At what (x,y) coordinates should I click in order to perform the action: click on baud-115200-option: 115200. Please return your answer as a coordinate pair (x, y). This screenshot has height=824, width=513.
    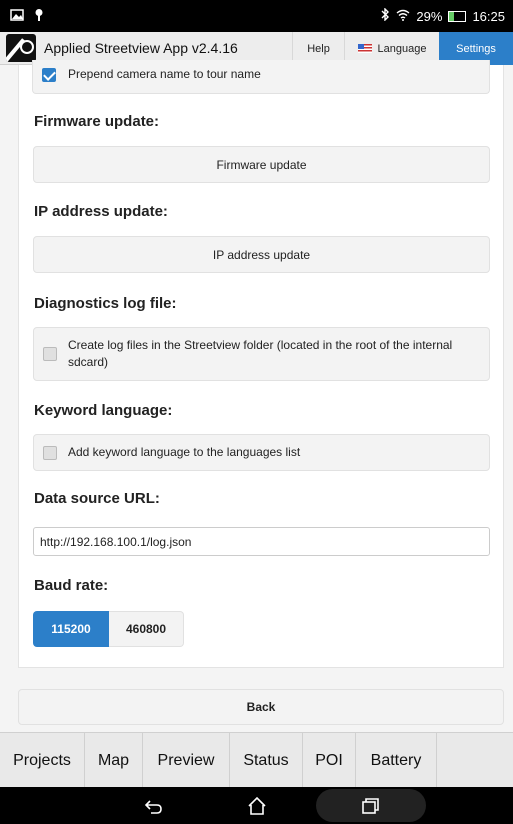
    Looking at the image, I should click on (71, 629).